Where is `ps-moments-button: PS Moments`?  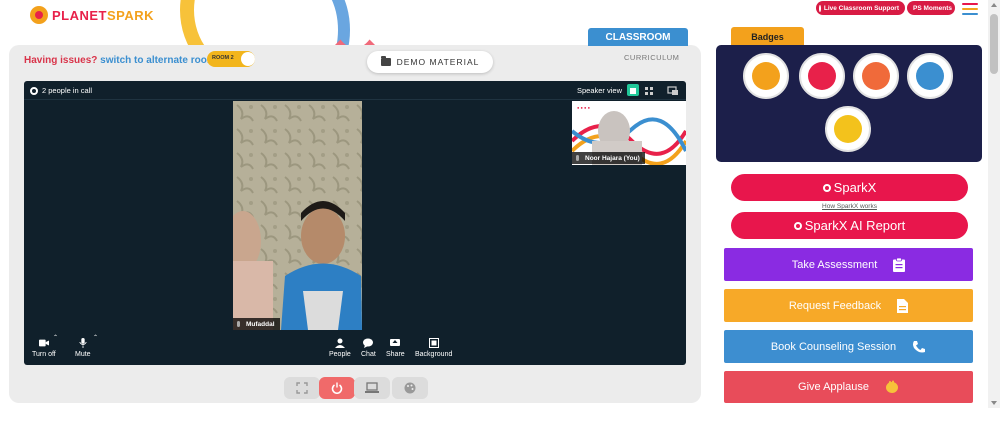 ps-moments-button: PS Moments is located at coordinates (931, 8).